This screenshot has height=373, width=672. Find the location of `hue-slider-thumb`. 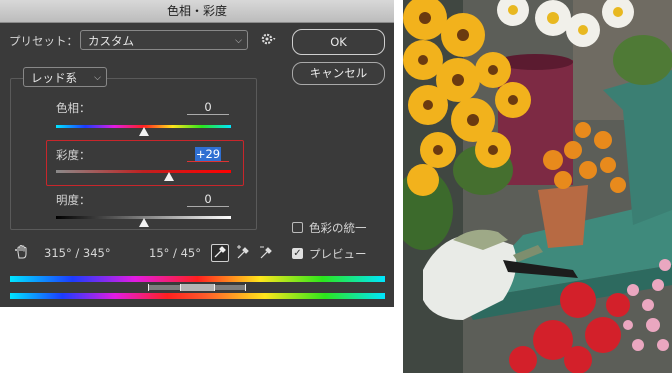

hue-slider-thumb is located at coordinates (143, 131).